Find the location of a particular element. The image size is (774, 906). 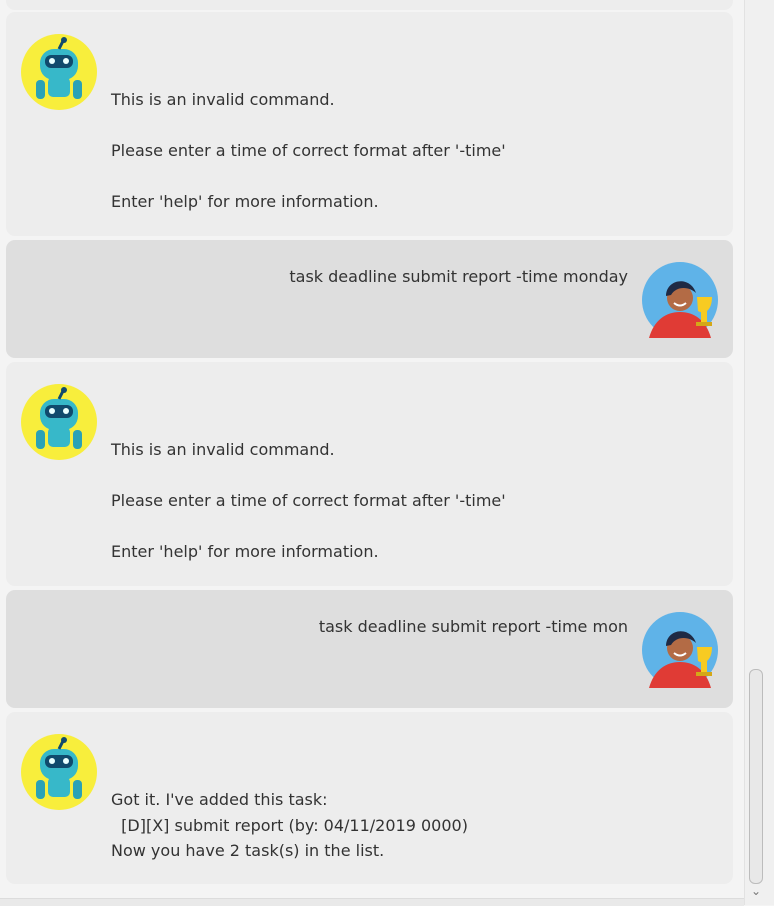

user-message: task deadline submit report -time mon is located at coordinates (369, 649).